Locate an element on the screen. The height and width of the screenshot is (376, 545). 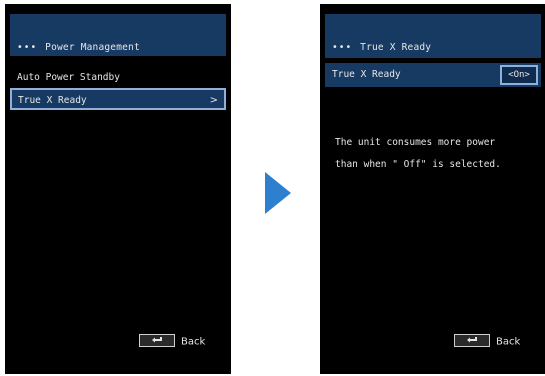
chevron-right-icon: > is located at coordinates (213, 100).